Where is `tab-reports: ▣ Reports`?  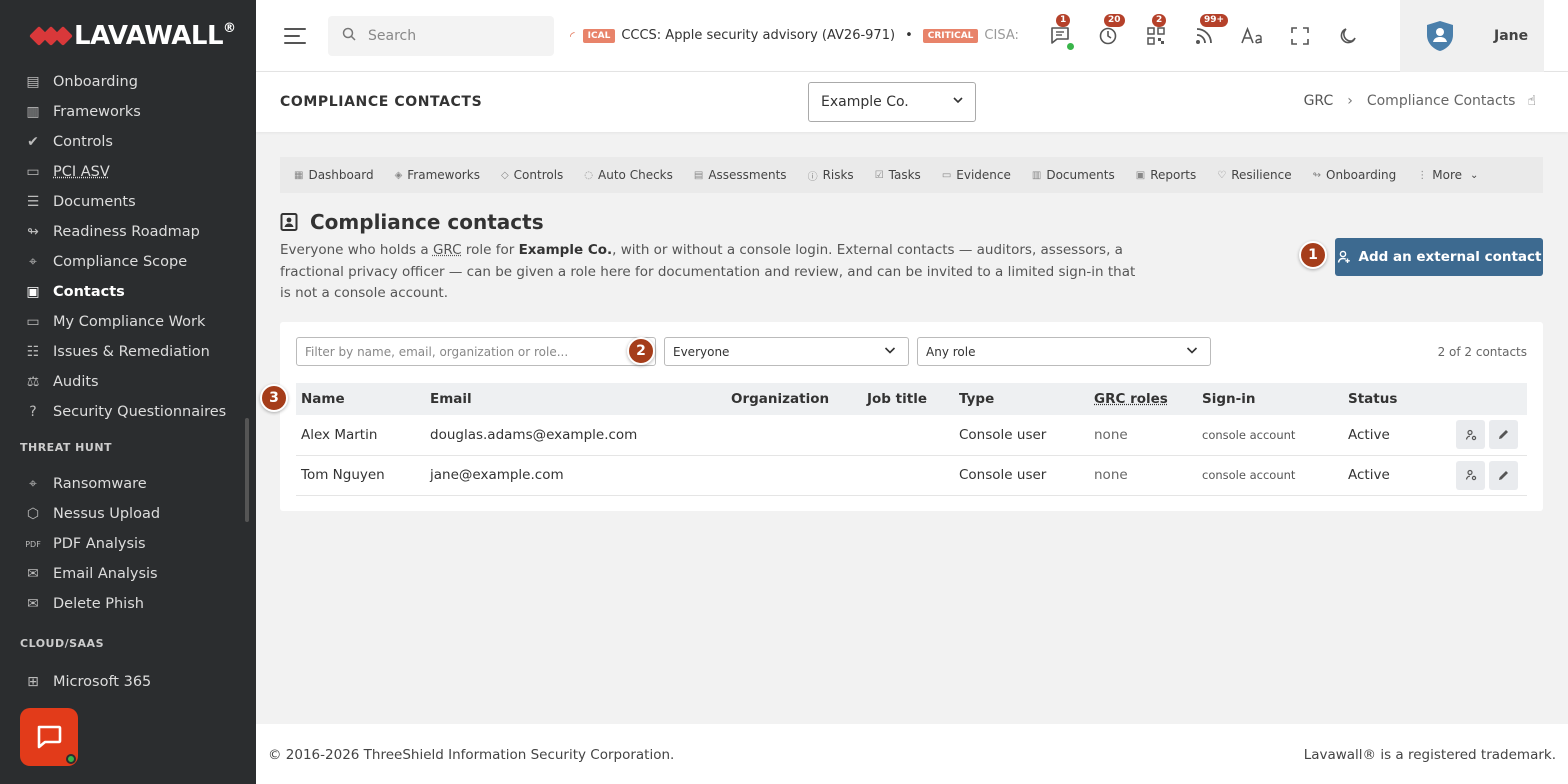
tab-reports: ▣ Reports is located at coordinates (1166, 175).